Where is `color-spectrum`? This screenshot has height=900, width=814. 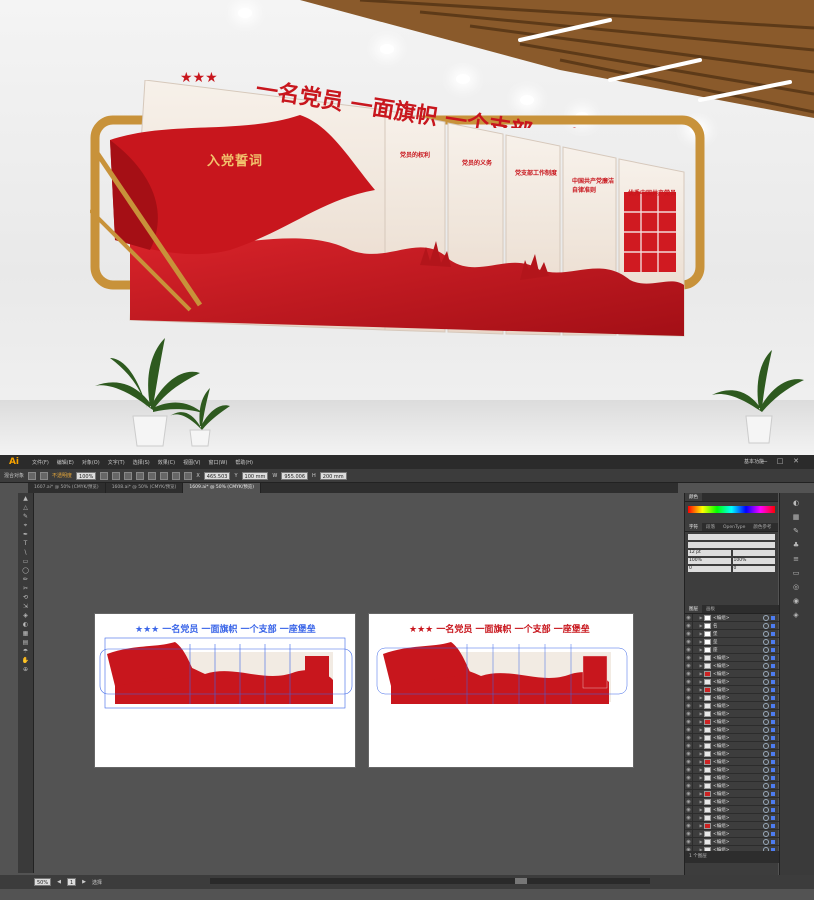
color-spectrum is located at coordinates (731, 509).